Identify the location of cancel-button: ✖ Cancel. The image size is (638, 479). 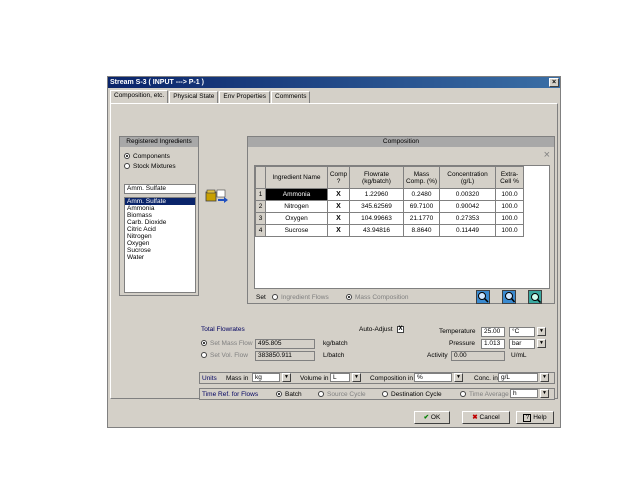
(486, 417).